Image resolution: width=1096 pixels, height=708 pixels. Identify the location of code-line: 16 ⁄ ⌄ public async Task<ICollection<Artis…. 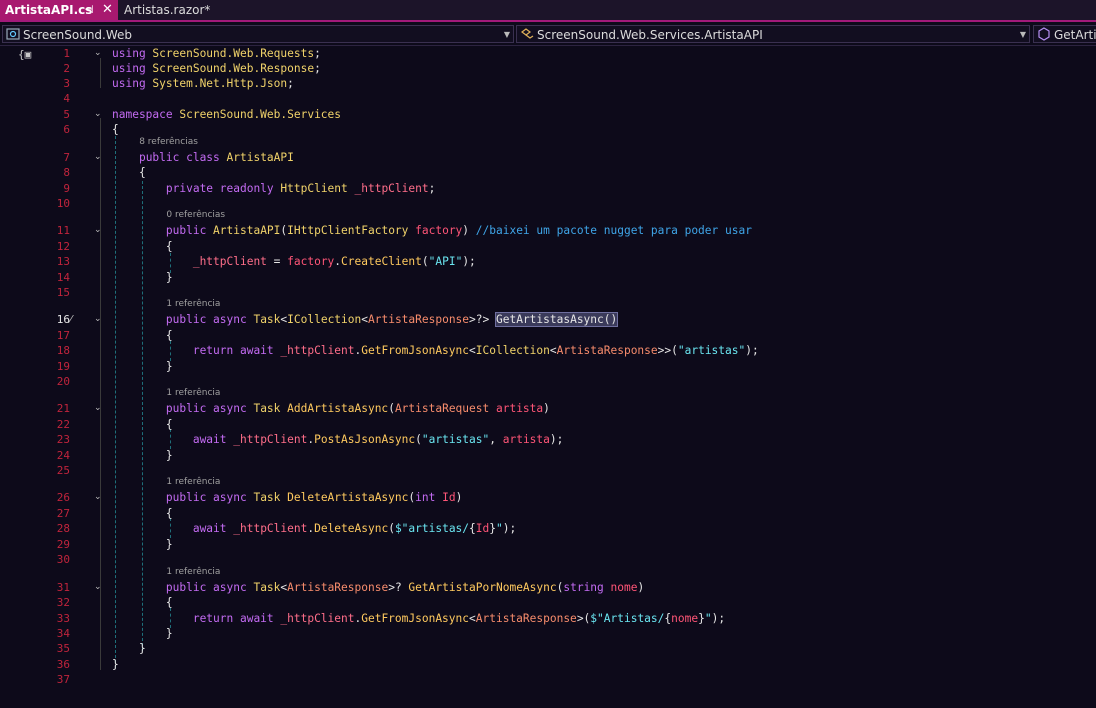
(548, 313).